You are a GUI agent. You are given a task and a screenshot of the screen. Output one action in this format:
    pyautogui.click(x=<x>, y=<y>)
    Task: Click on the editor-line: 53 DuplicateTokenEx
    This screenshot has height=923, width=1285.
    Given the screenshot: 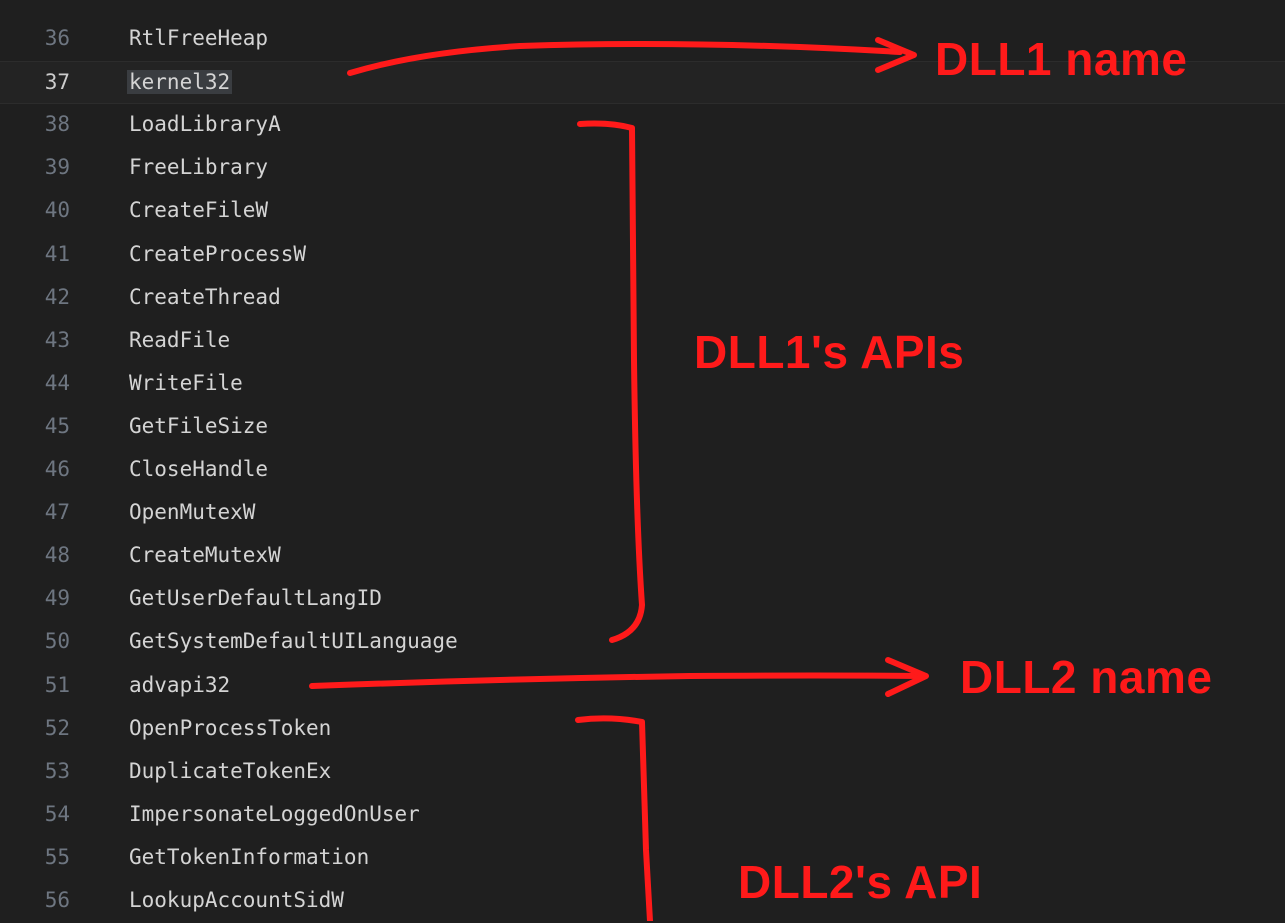 What is the action you would take?
    pyautogui.click(x=642, y=772)
    